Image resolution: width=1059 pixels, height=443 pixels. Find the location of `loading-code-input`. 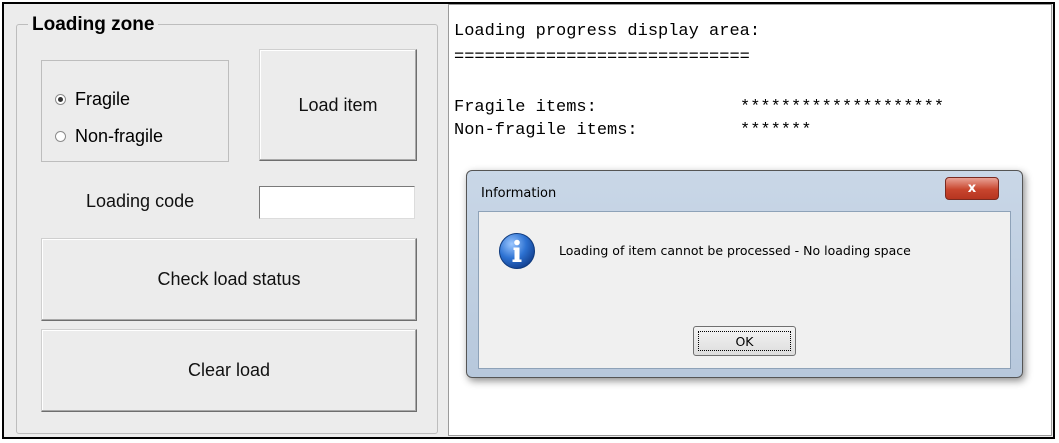

loading-code-input is located at coordinates (337, 202).